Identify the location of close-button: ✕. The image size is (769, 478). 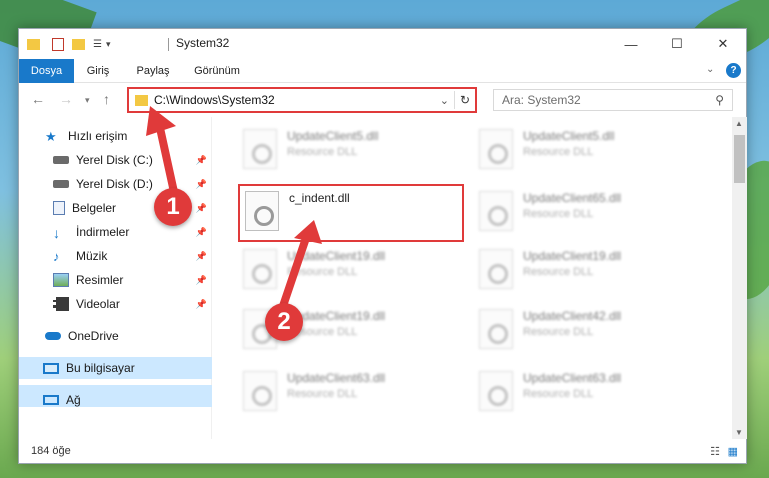
(723, 44).